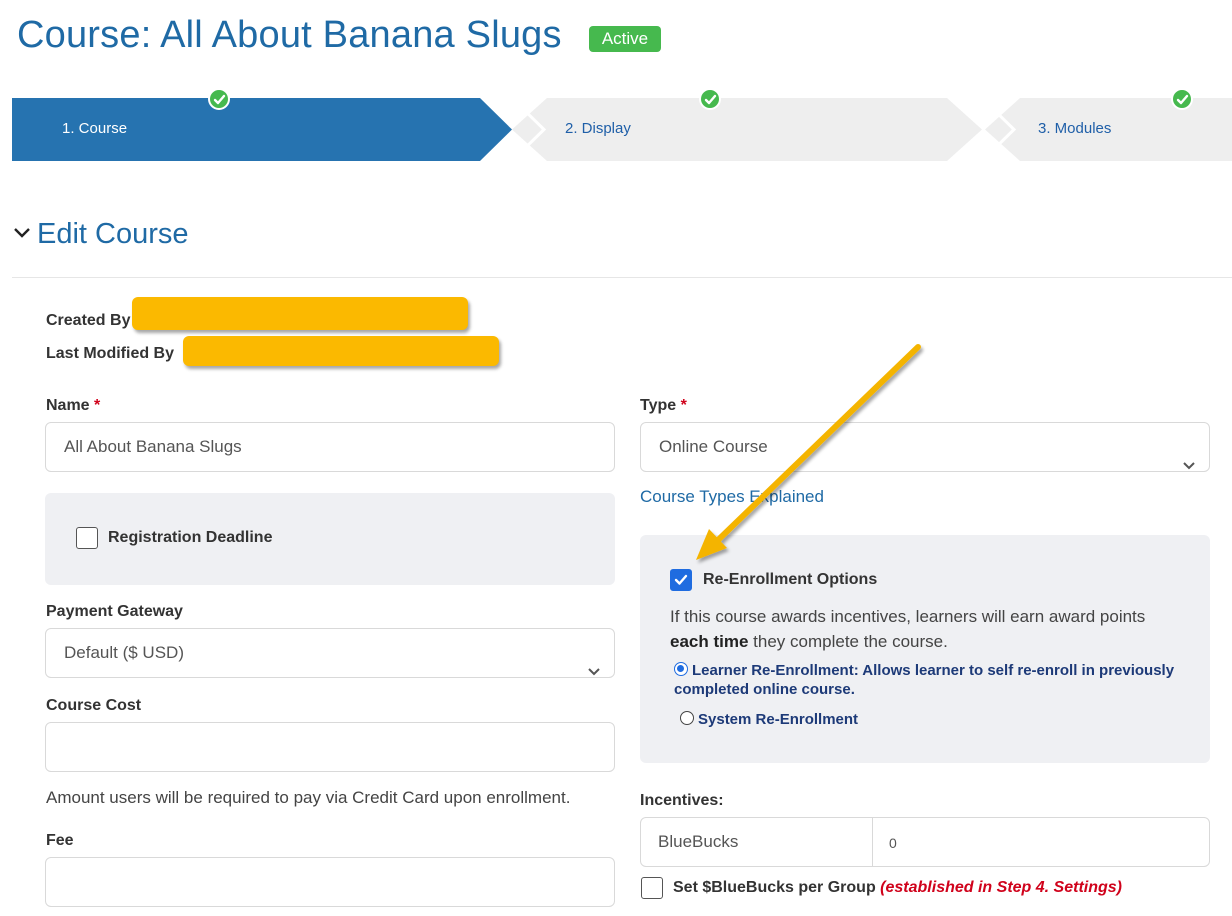 This screenshot has height=916, width=1232. What do you see at coordinates (87, 538) in the screenshot?
I see `registration-deadline-checkbox` at bounding box center [87, 538].